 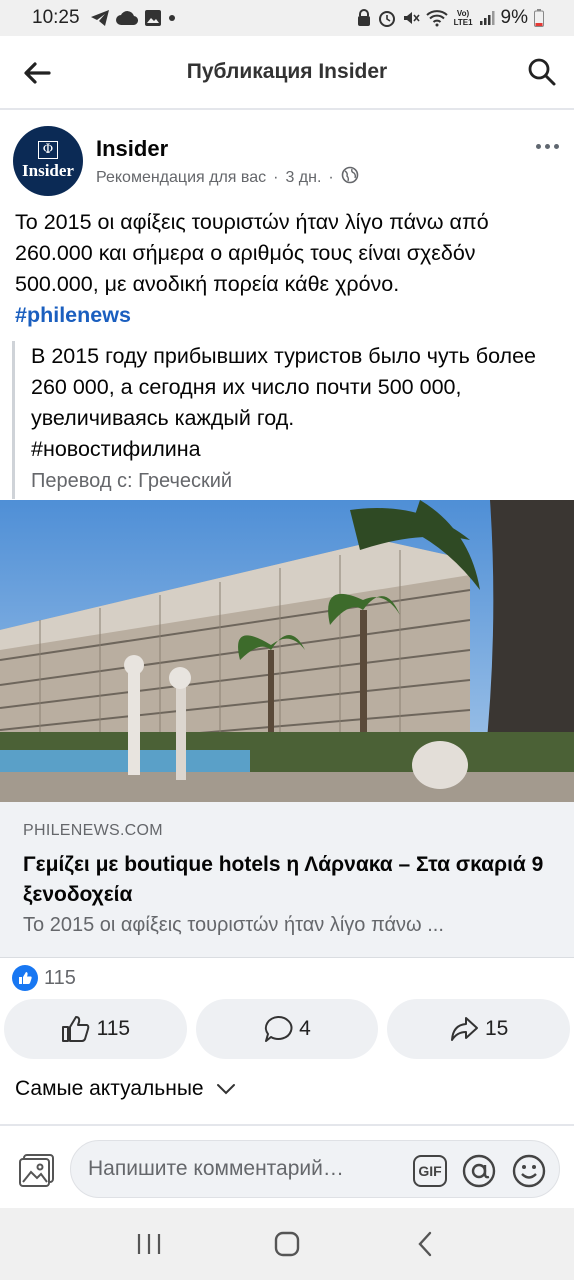 I want to click on comment-box: GIF, so click(x=315, y=1169).